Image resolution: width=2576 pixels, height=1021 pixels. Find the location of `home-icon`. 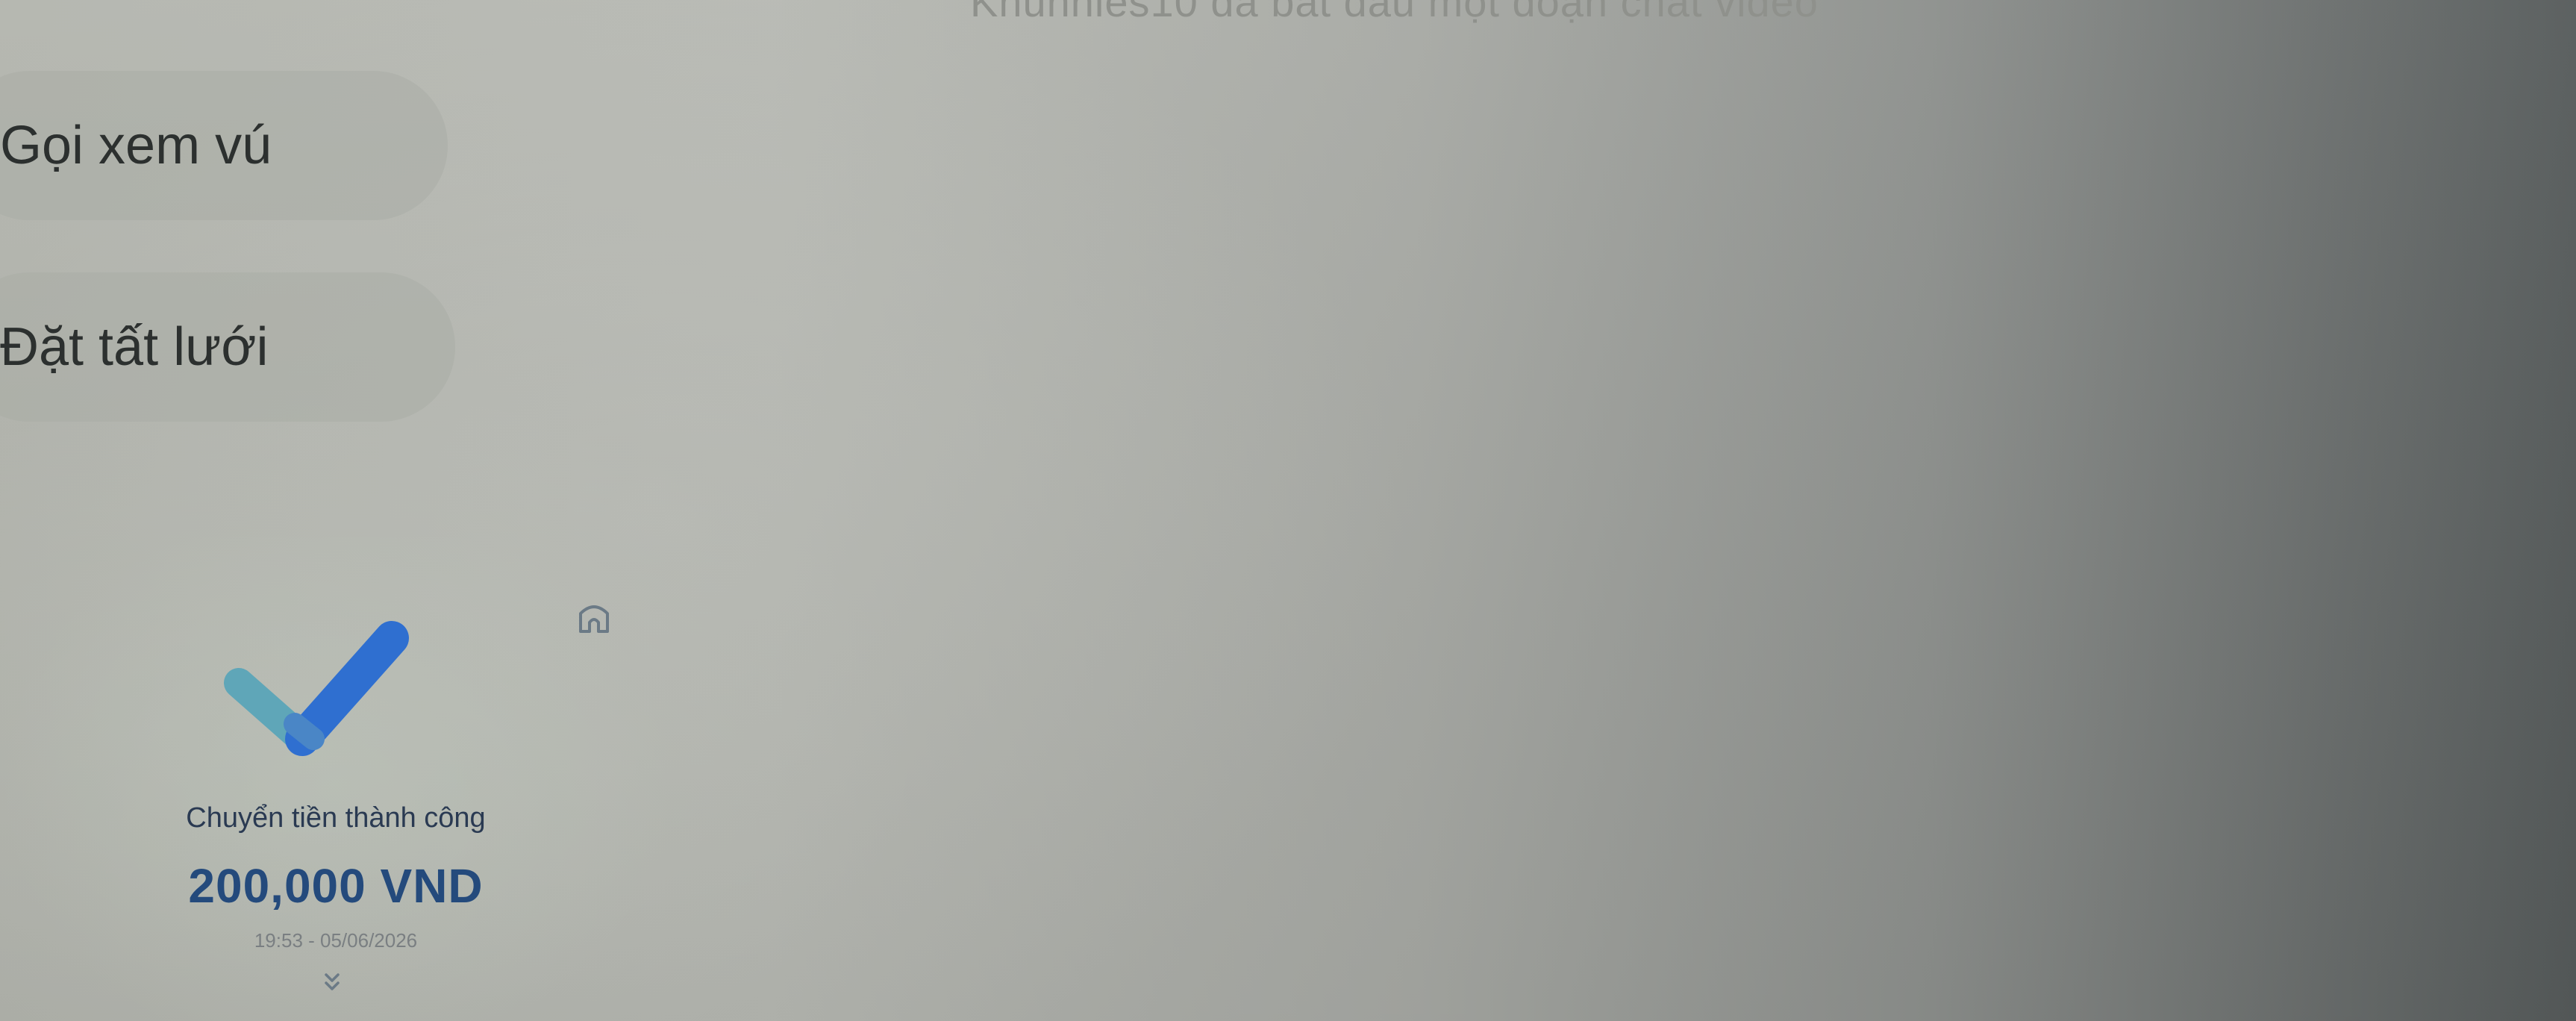

home-icon is located at coordinates (594, 616).